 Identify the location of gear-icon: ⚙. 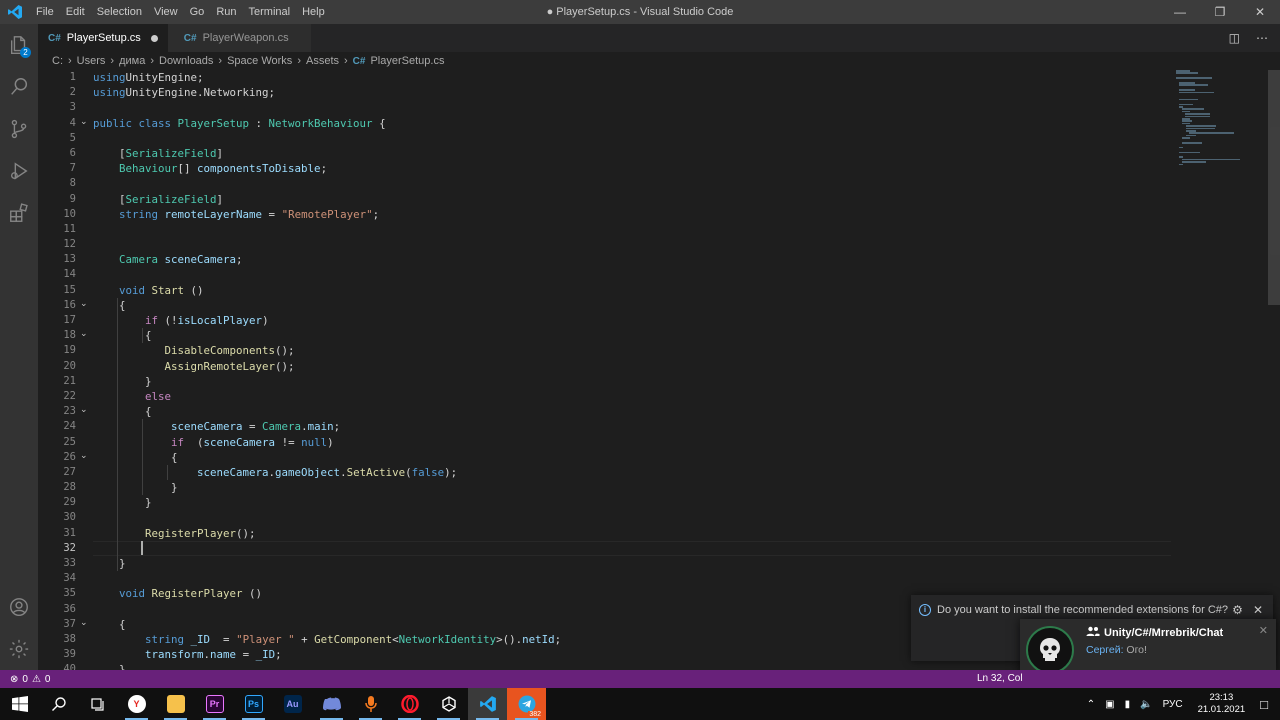
(1237, 610).